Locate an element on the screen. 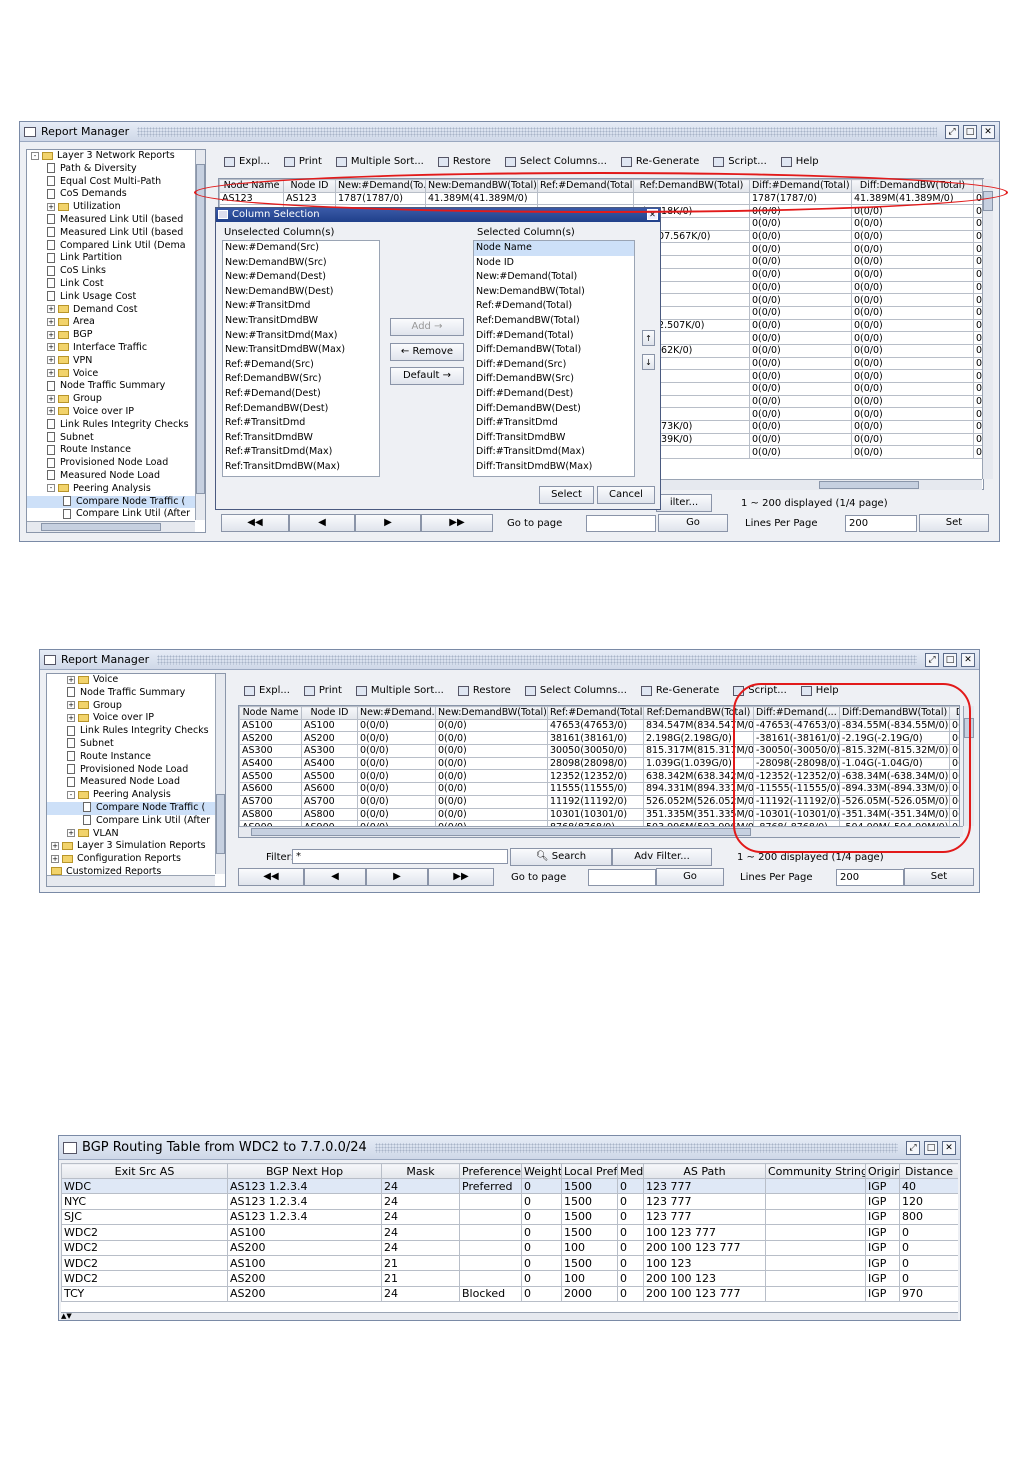 Image resolution: width=1011 pixels, height=1484 pixels. lines-per-page-input: 200 is located at coordinates (881, 523).